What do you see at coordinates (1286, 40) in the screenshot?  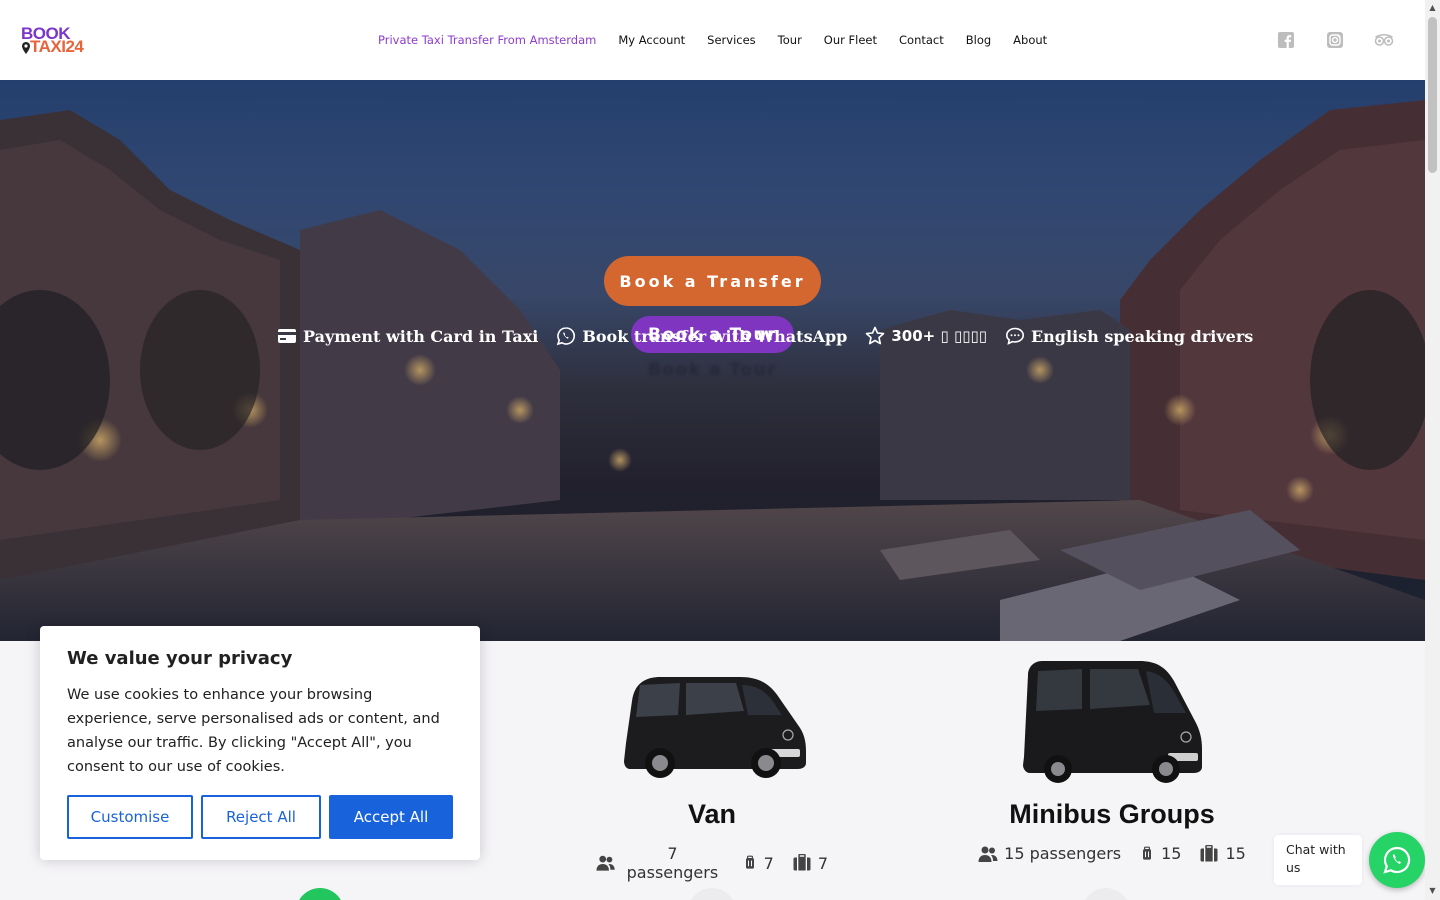 I see `facebook-icon` at bounding box center [1286, 40].